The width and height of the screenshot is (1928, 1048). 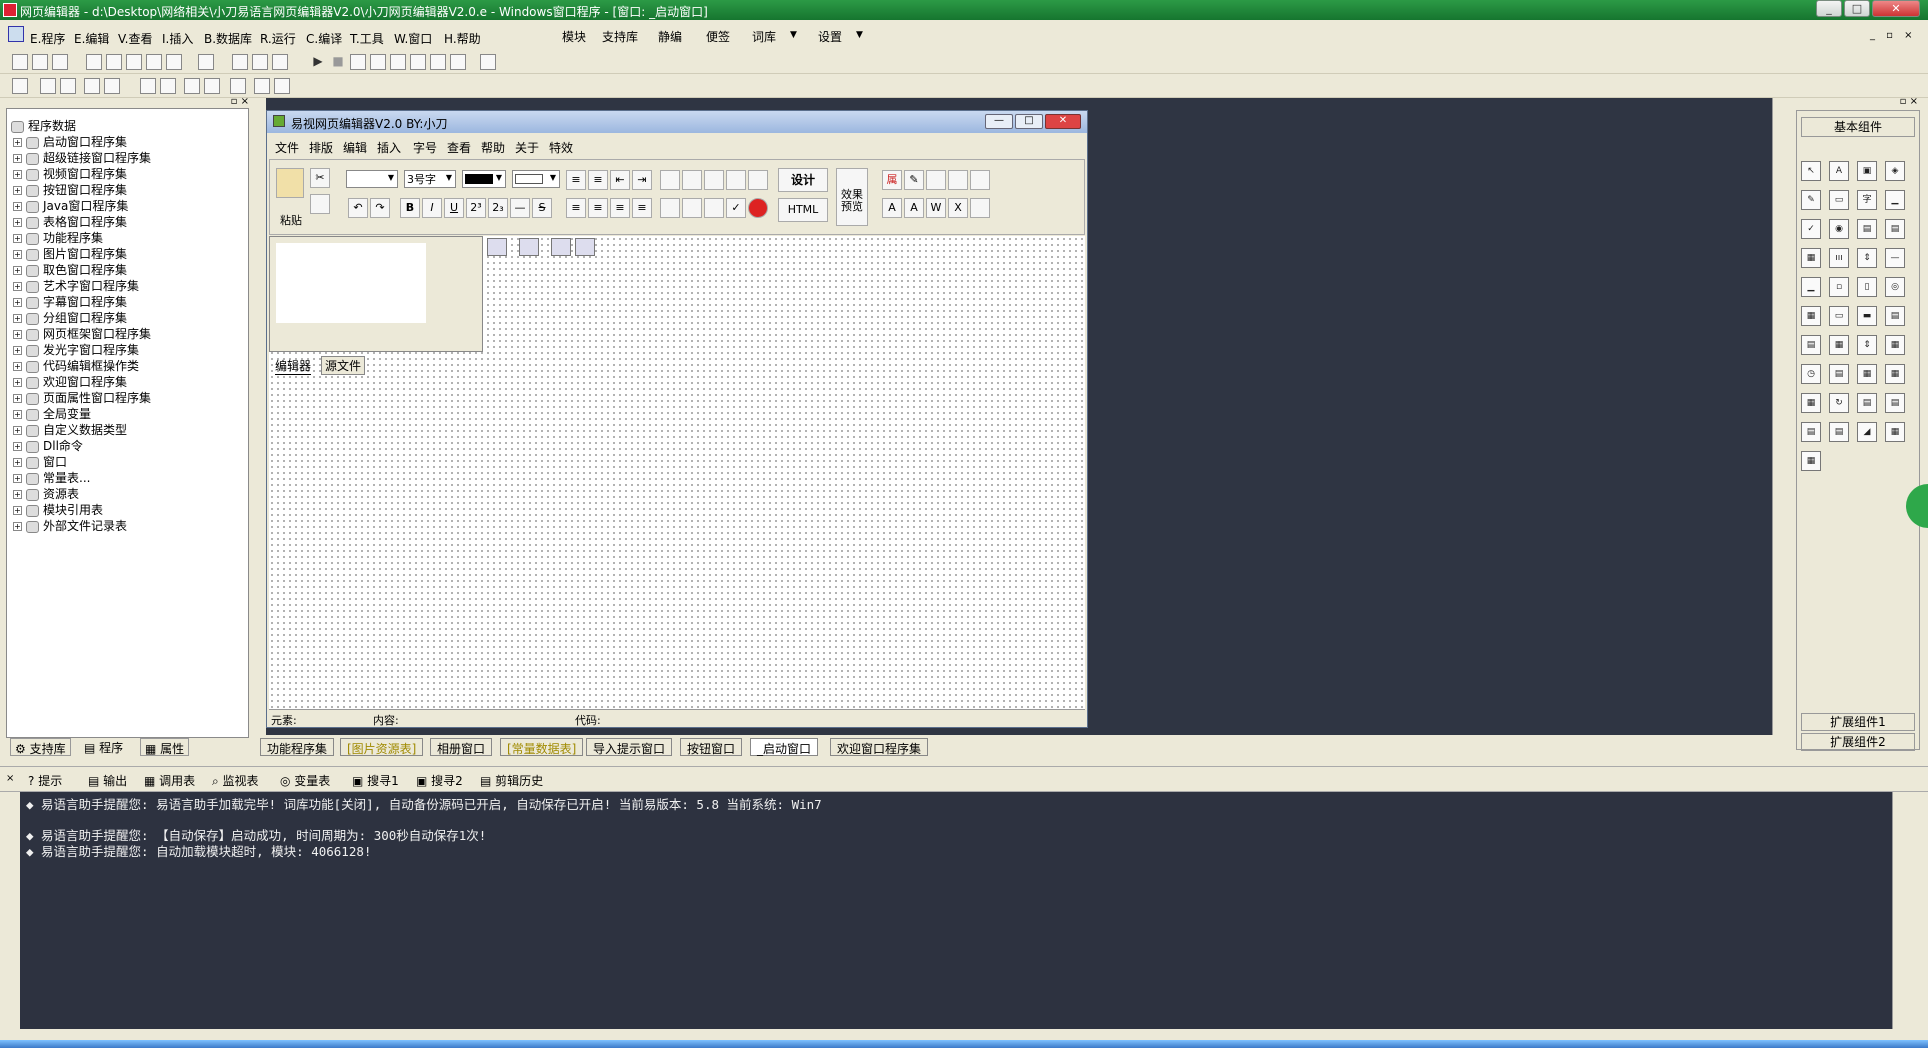 What do you see at coordinates (398, 62) in the screenshot?
I see `step-out-icon` at bounding box center [398, 62].